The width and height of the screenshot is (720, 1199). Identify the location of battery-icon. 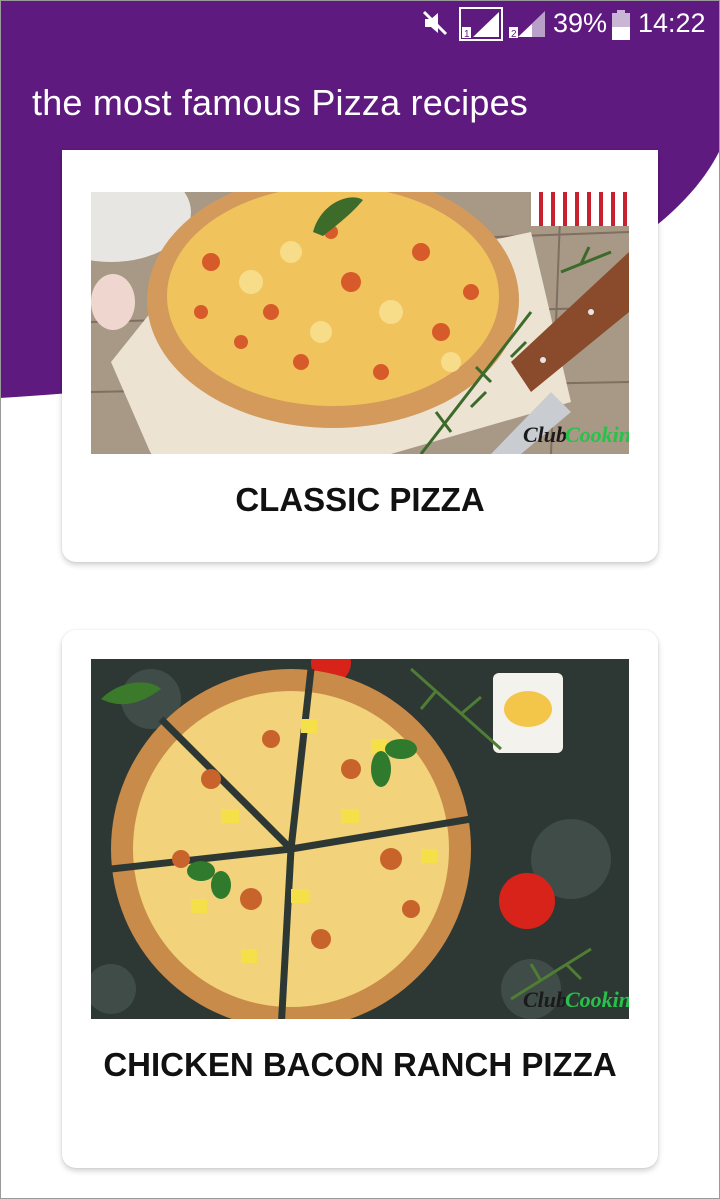
(621, 28).